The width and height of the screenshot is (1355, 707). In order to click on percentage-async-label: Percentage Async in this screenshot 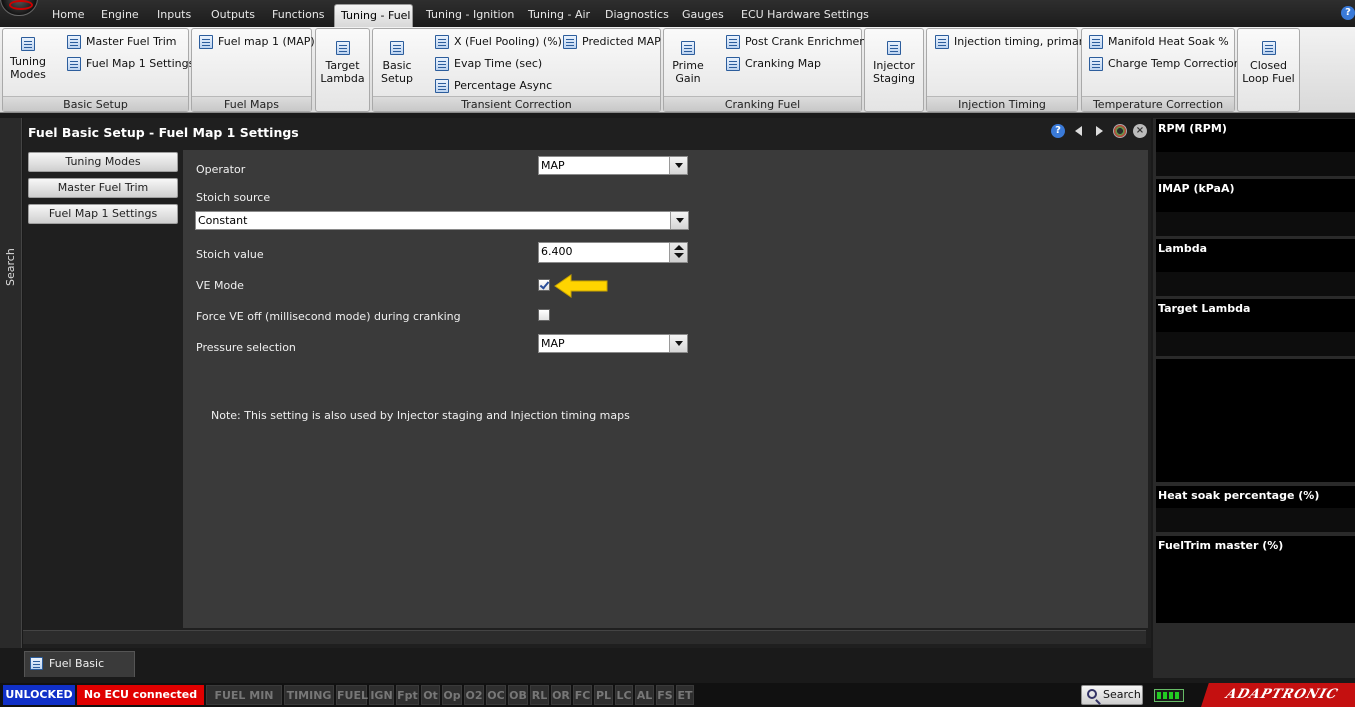, I will do `click(503, 85)`.